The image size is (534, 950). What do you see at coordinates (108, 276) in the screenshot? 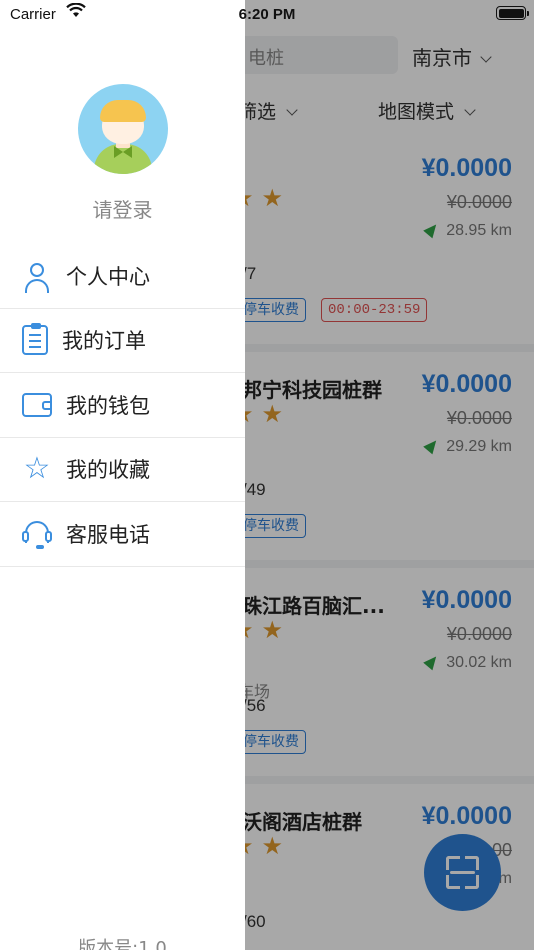
I see `menu-item-label: 个人中心` at bounding box center [108, 276].